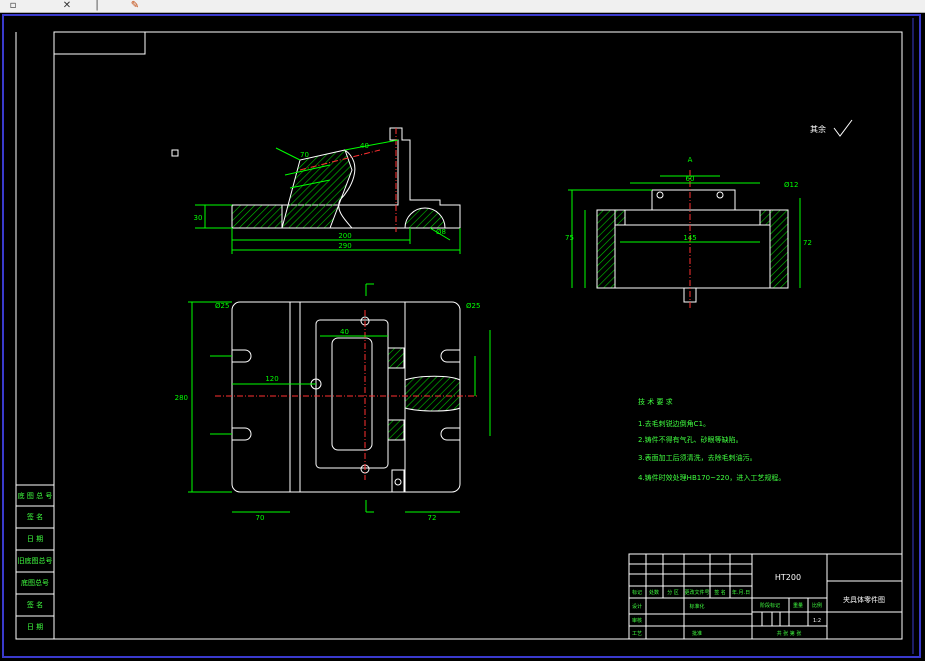 The height and width of the screenshot is (661, 925). Describe the element at coordinates (711, 477) in the screenshot. I see `note-4: 4.铸件时效处理HB170~220，进入工艺规程。` at that location.